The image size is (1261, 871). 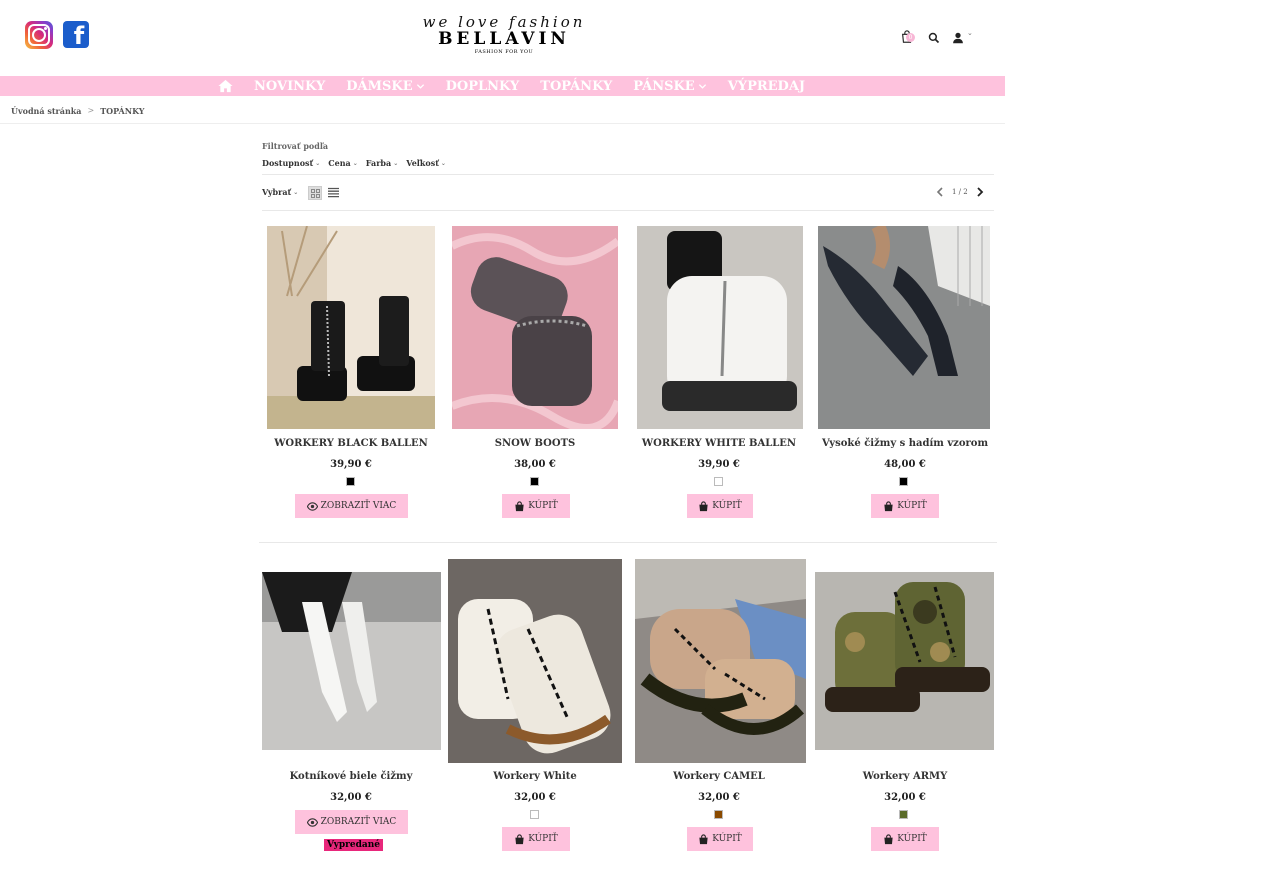 What do you see at coordinates (333, 192) in the screenshot?
I see `list-view-icon` at bounding box center [333, 192].